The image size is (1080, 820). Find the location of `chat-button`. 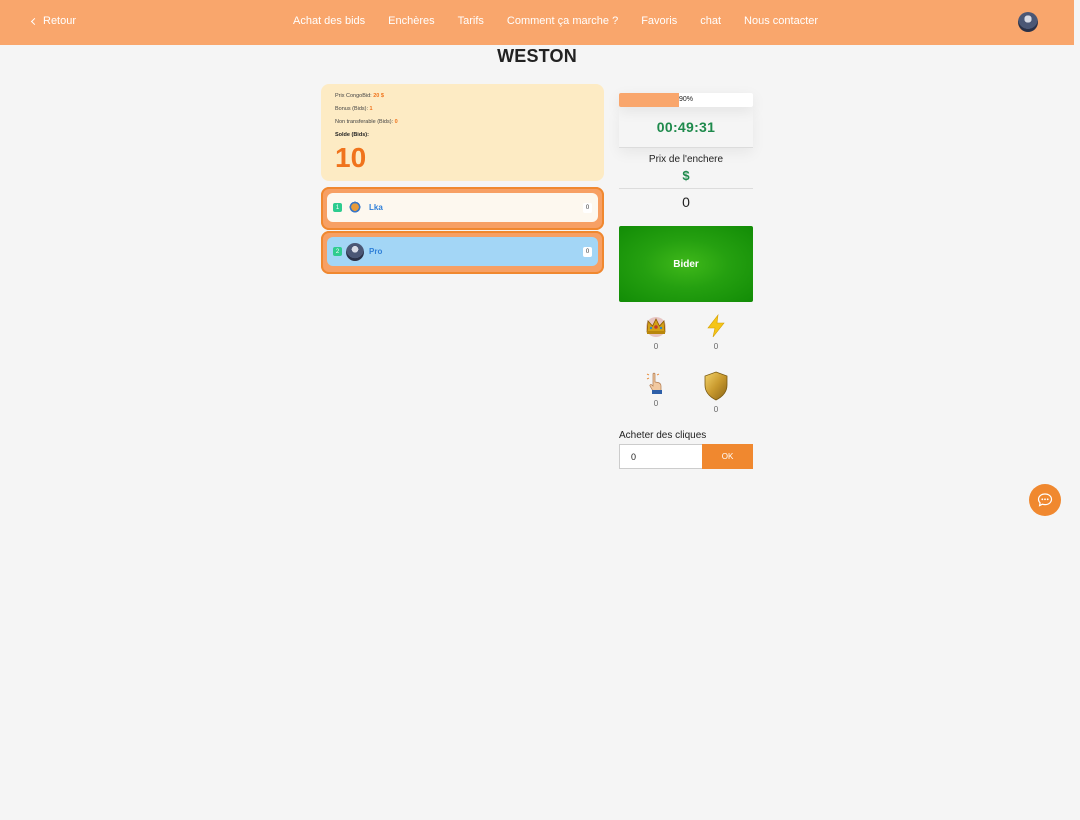

chat-button is located at coordinates (1045, 500).